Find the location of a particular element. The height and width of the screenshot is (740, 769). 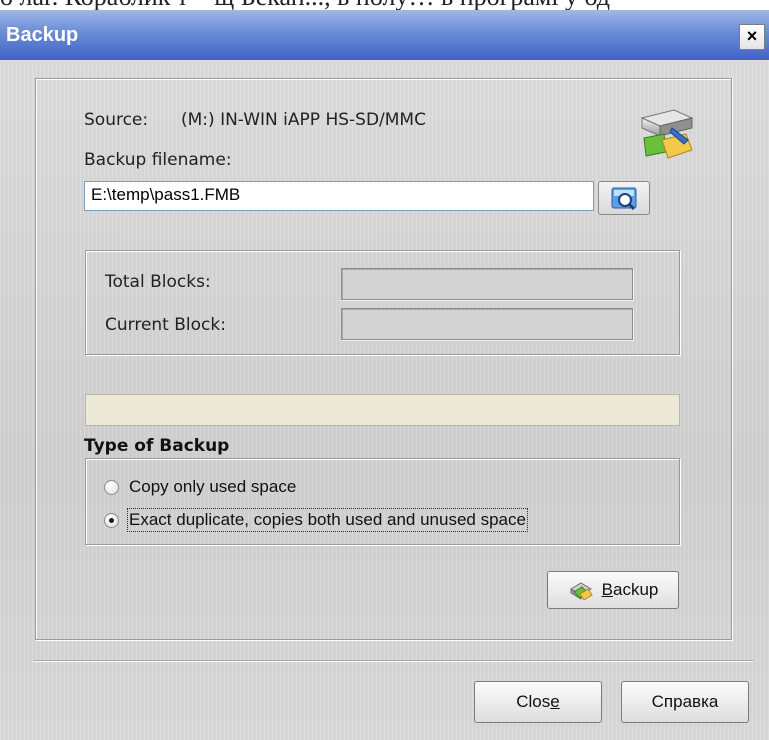

drive-backup-icon is located at coordinates (667, 136).